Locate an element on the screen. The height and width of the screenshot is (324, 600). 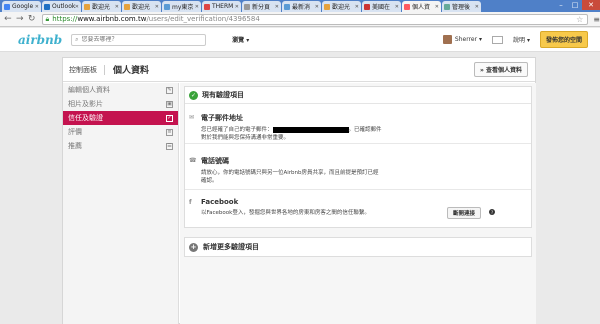
maximize-button: □ is located at coordinates (575, 5).